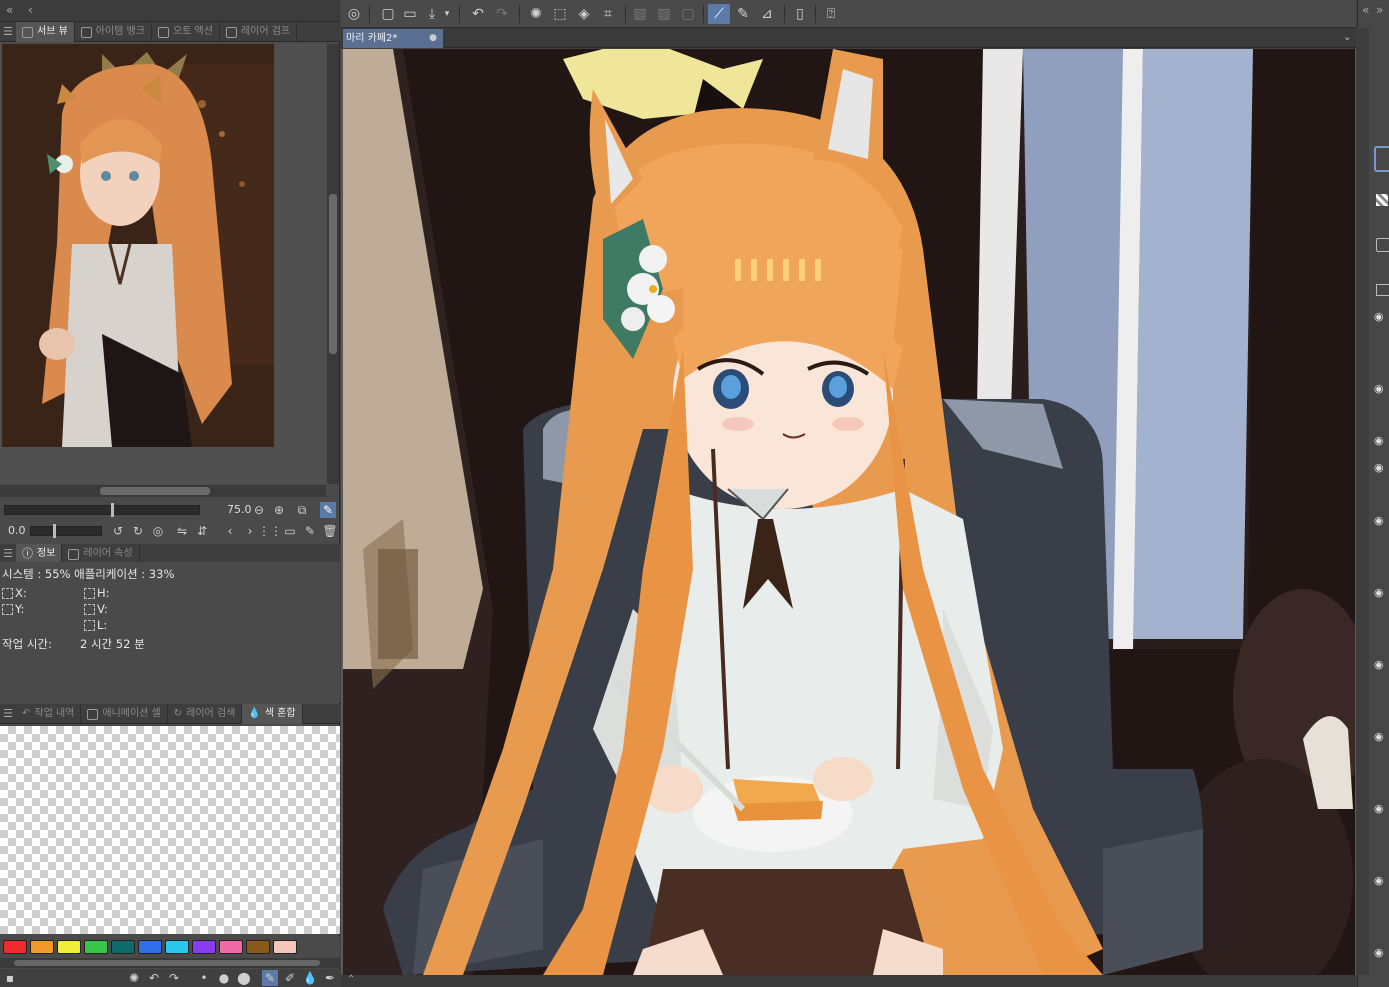  What do you see at coordinates (410, 14) in the screenshot?
I see `open-file-icon: ▭` at bounding box center [410, 14].